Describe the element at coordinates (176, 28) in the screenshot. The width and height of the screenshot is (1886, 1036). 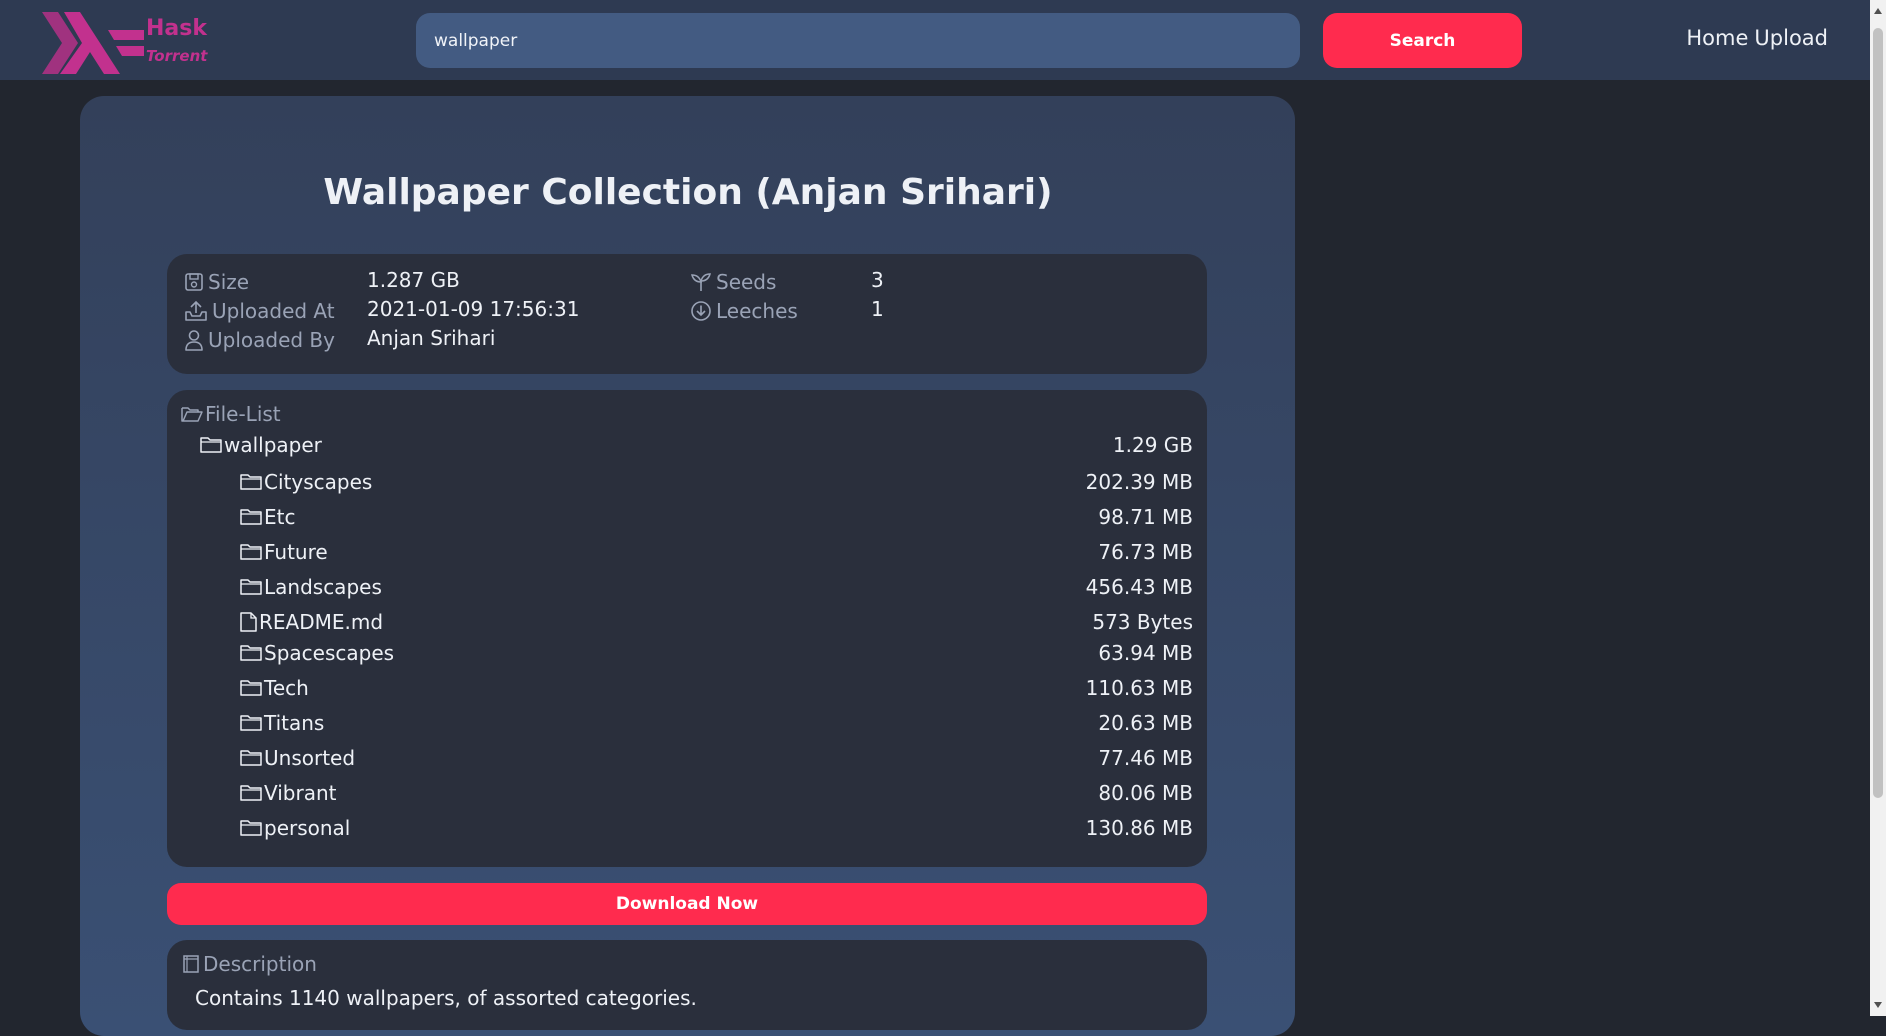
I see `logo-text-primary: Hask` at that location.